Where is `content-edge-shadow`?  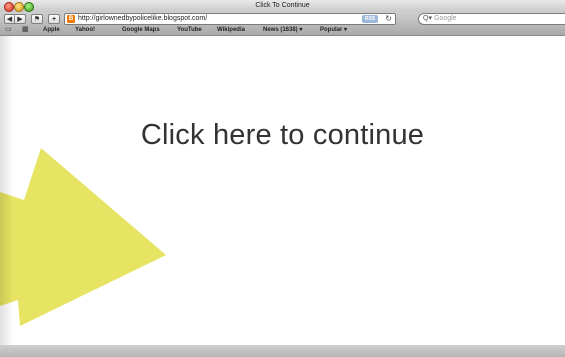 content-edge-shadow is located at coordinates (7, 190).